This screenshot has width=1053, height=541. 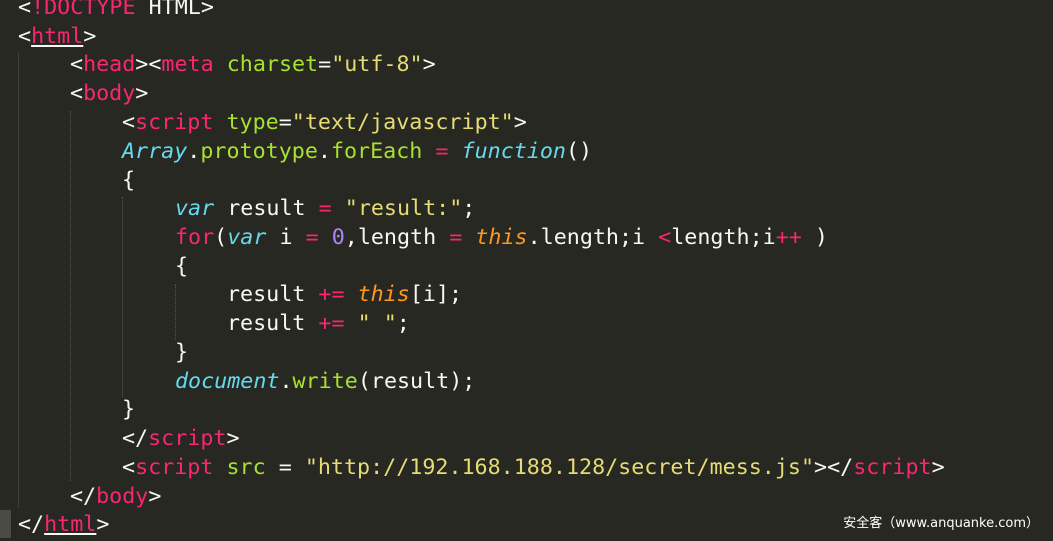 I want to click on code-line-10: {, so click(x=181, y=266).